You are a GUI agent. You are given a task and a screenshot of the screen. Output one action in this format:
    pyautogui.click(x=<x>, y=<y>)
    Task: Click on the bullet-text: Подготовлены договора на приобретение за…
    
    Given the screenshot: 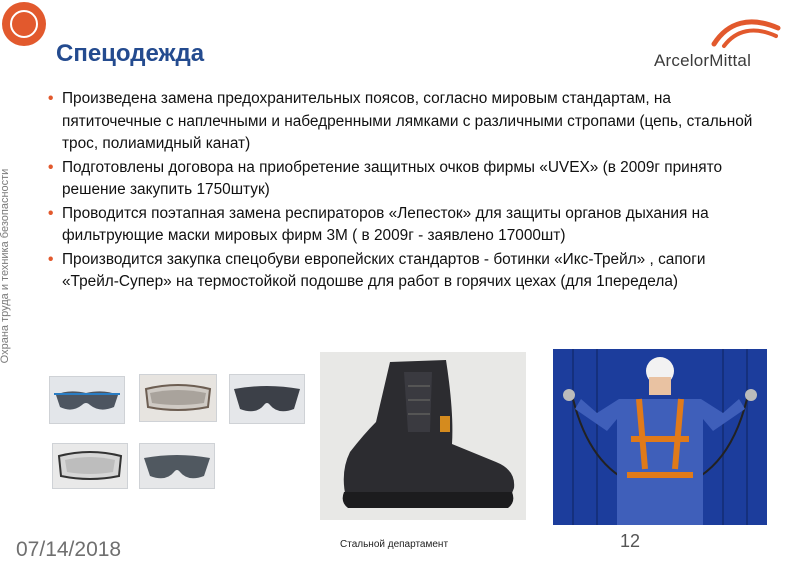 What is the action you would take?
    pyautogui.click(x=392, y=178)
    